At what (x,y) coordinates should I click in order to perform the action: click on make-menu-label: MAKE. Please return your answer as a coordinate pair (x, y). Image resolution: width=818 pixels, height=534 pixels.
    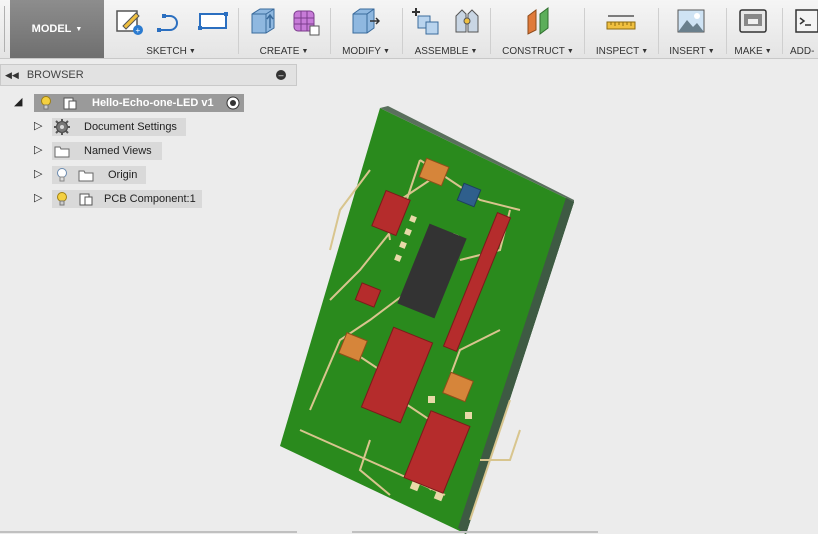
    Looking at the image, I should click on (748, 51).